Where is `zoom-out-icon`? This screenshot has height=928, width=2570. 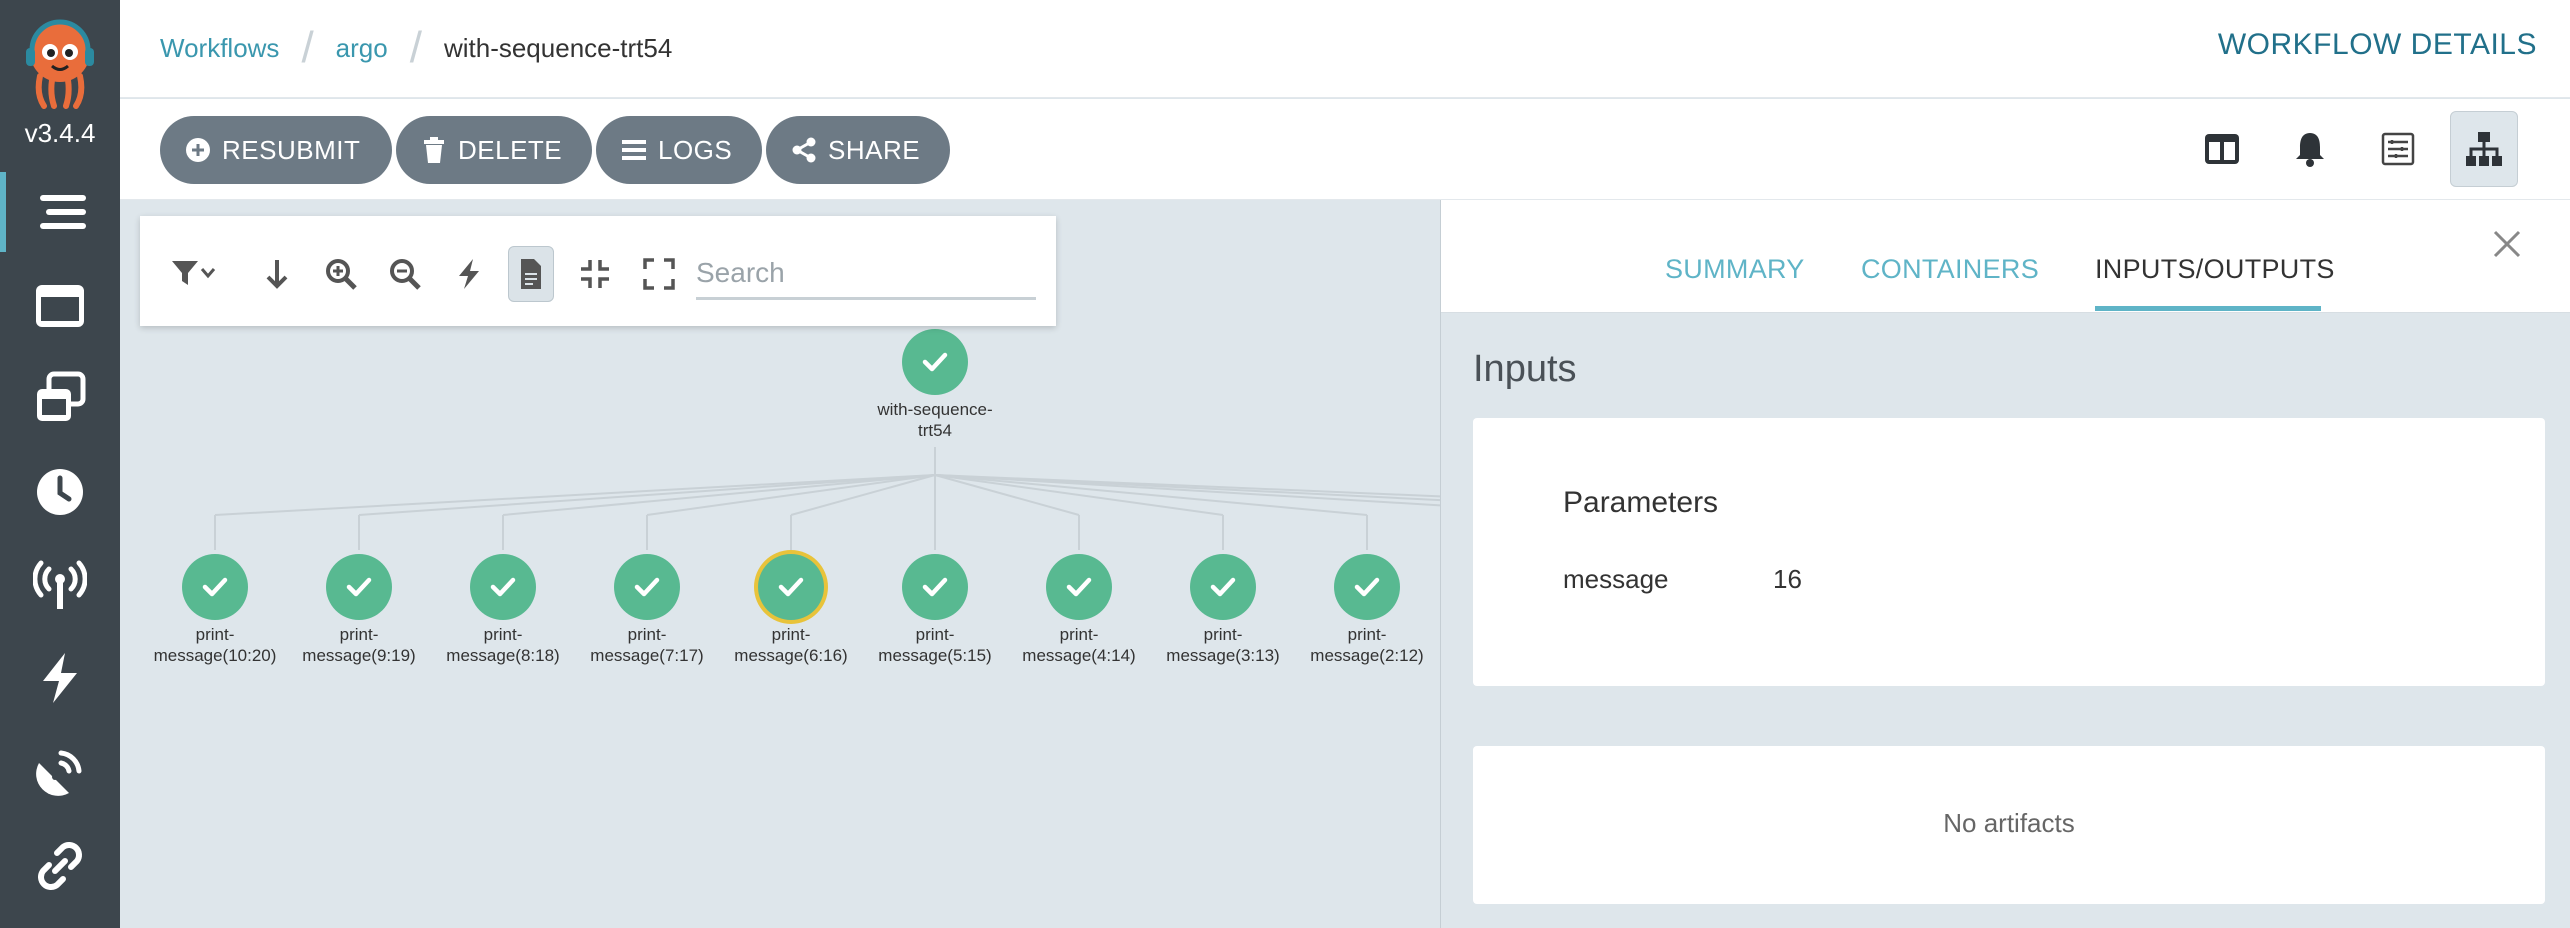
zoom-out-icon is located at coordinates (405, 274).